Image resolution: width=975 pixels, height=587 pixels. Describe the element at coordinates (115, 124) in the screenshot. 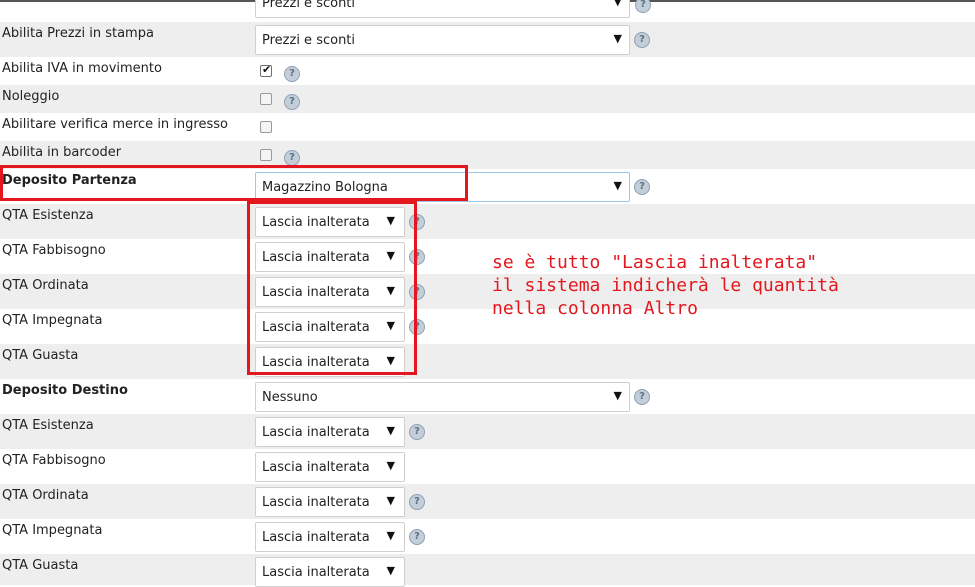

I see `label-verifica-merce: Abilitare verifica merce in ingresso` at that location.